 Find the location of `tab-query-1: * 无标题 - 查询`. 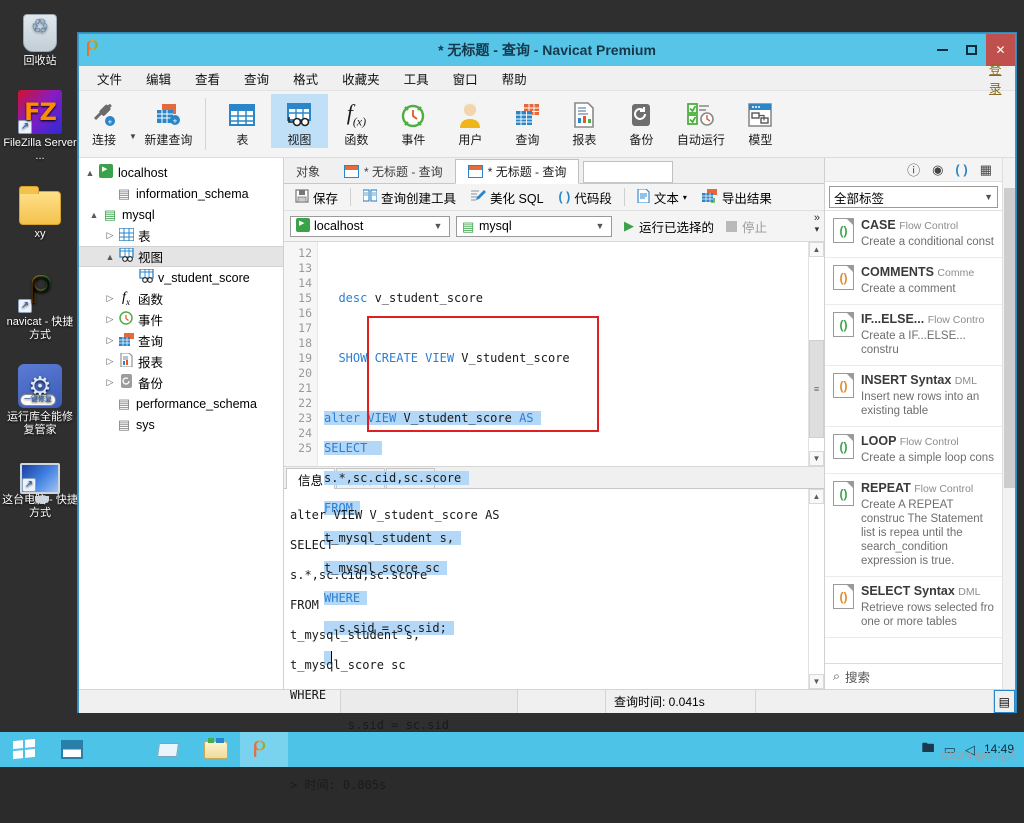

tab-query-1: * 无标题 - 查询 is located at coordinates (393, 171).